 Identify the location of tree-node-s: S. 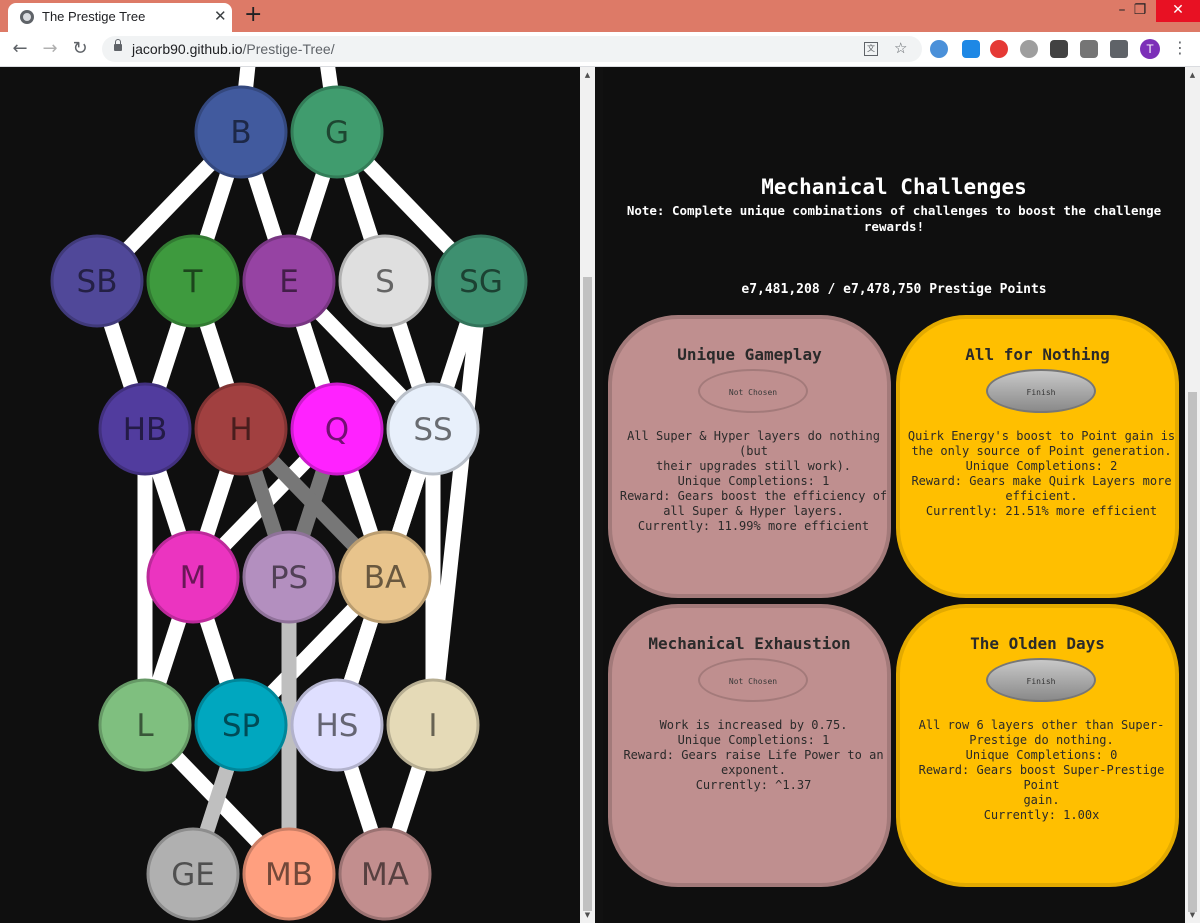
(385, 281).